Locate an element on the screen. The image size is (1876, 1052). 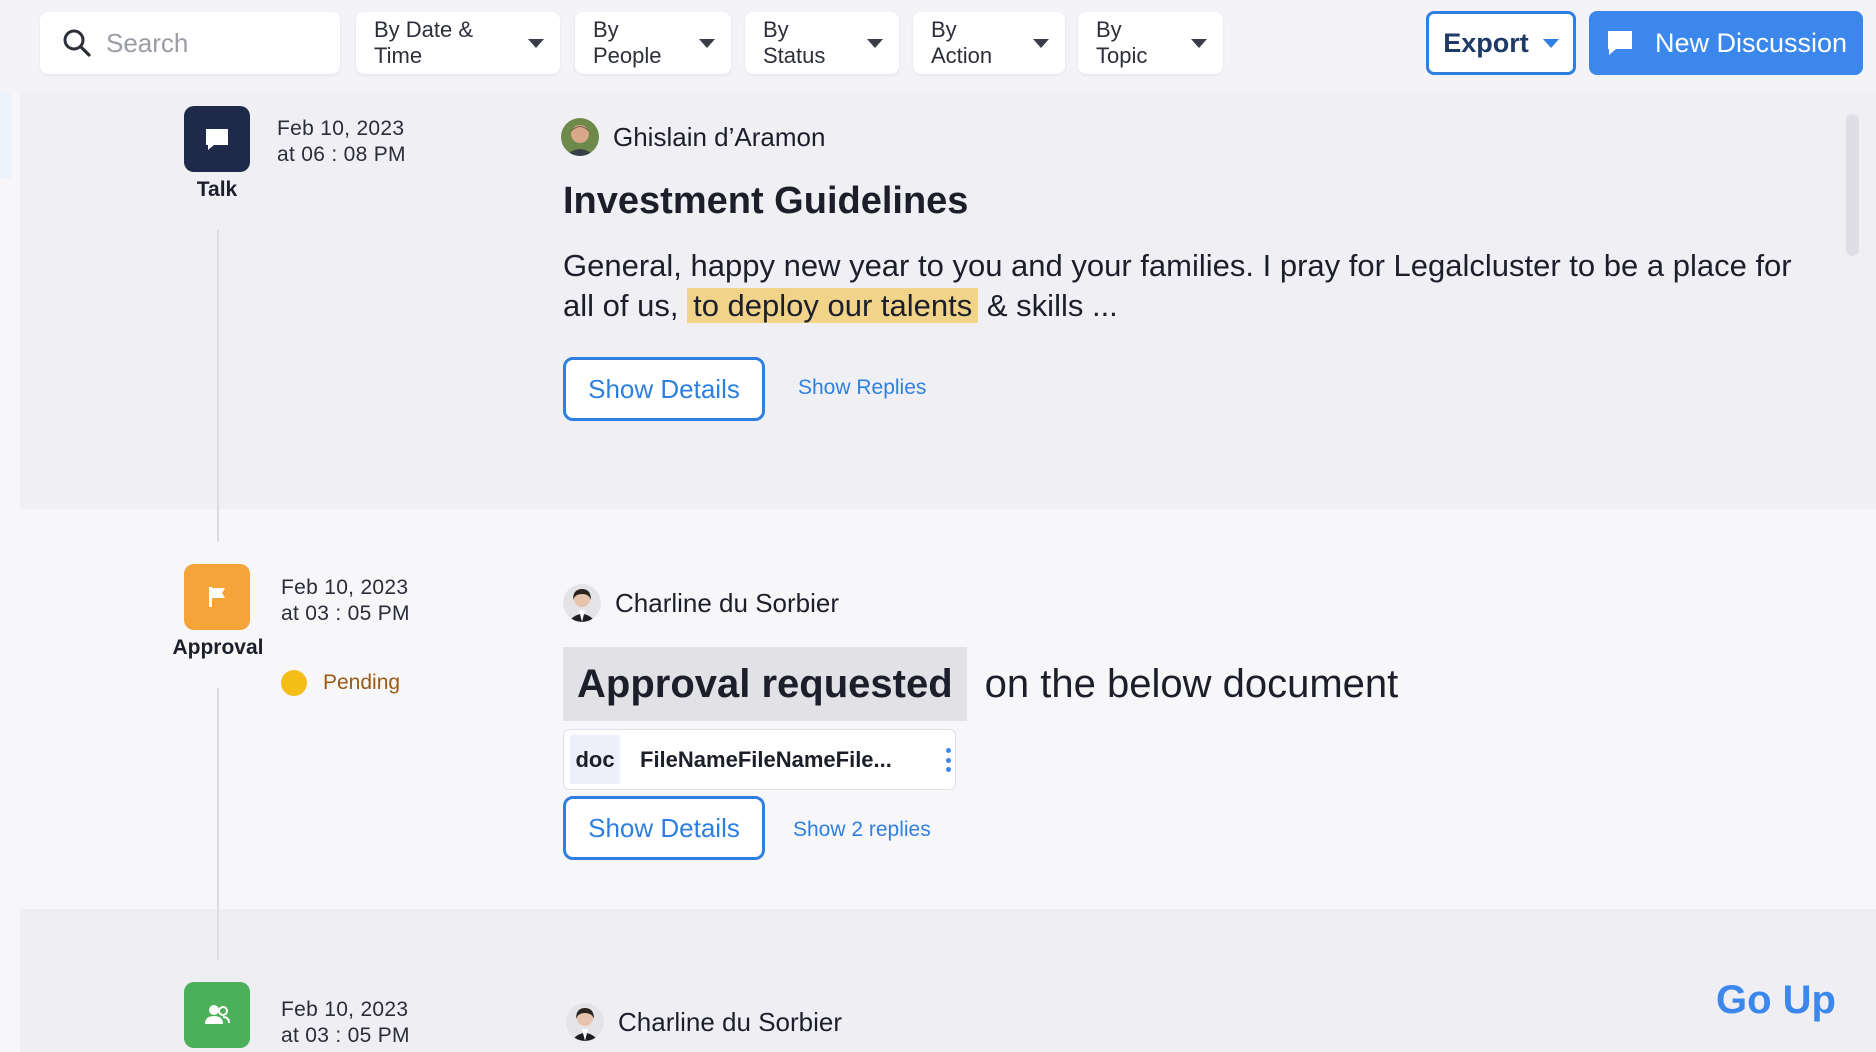
meeting-type-icon is located at coordinates (217, 1015).